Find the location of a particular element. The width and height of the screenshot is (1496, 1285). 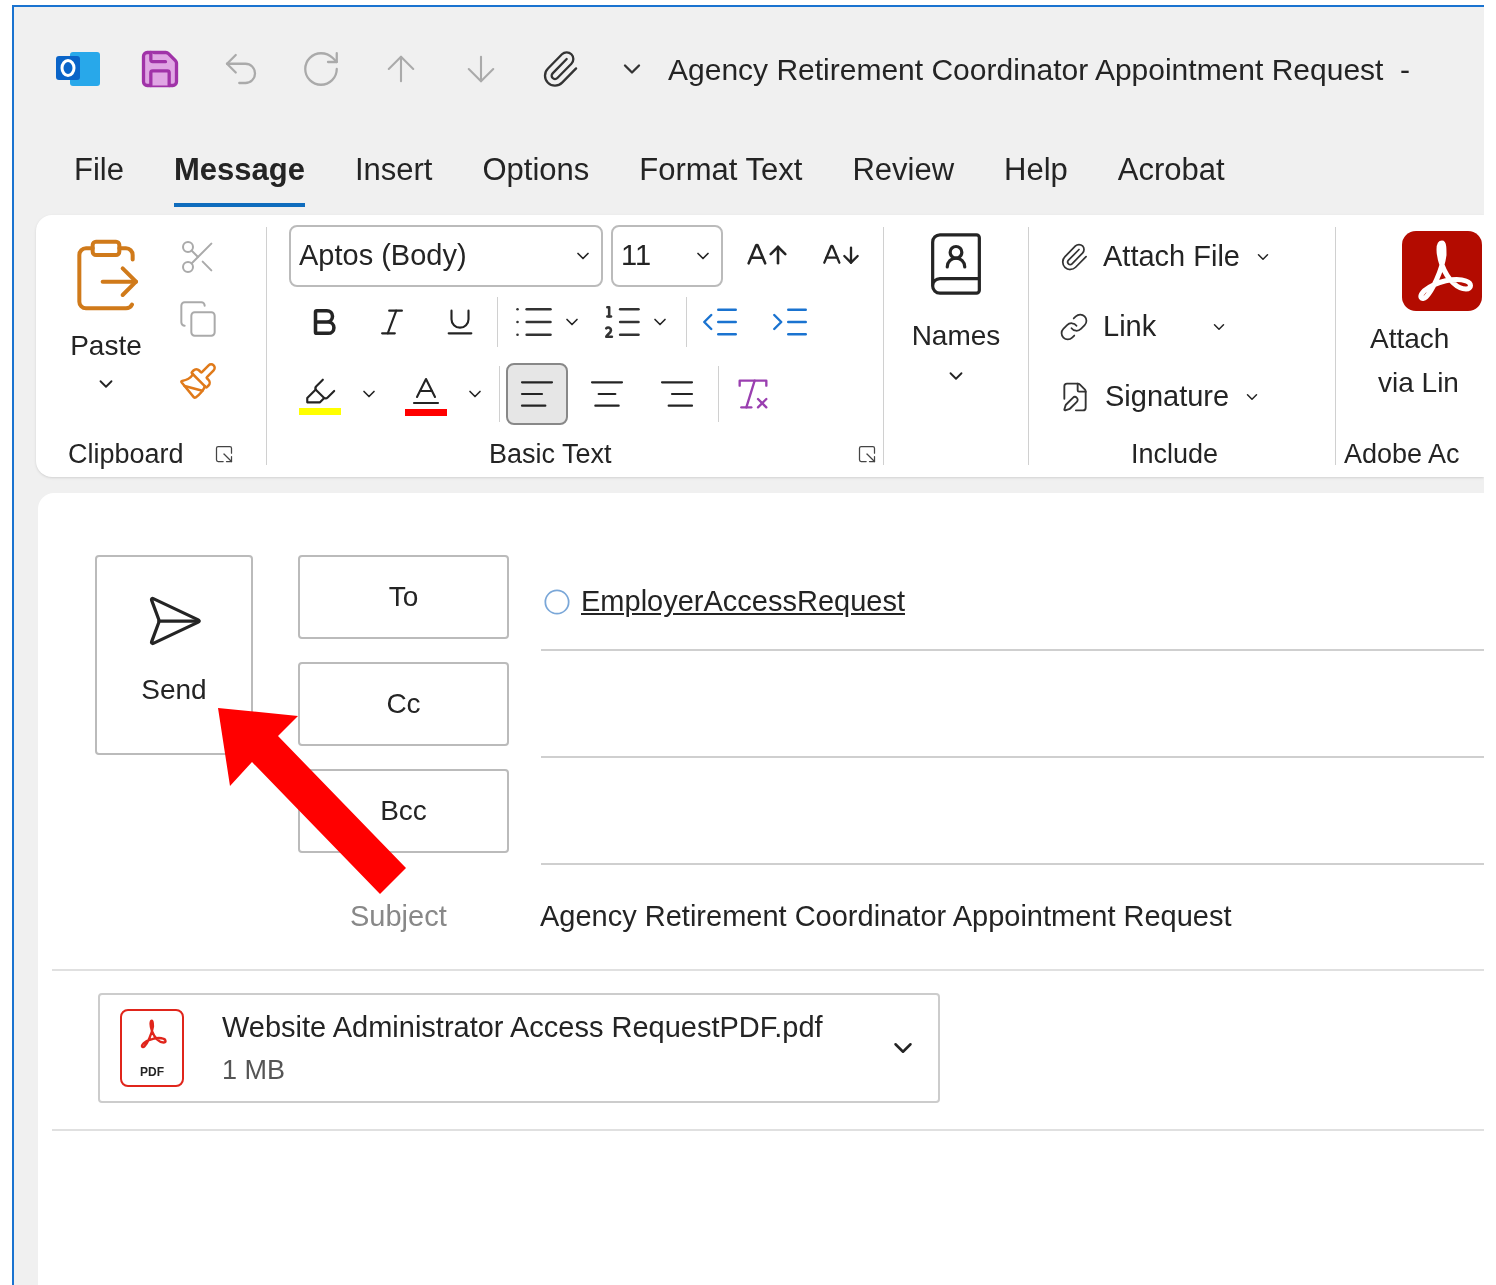

attachment-card: PDF Website Administrator Access RequestPDF.pdf 1 MB is located at coordinates (519, 1048).